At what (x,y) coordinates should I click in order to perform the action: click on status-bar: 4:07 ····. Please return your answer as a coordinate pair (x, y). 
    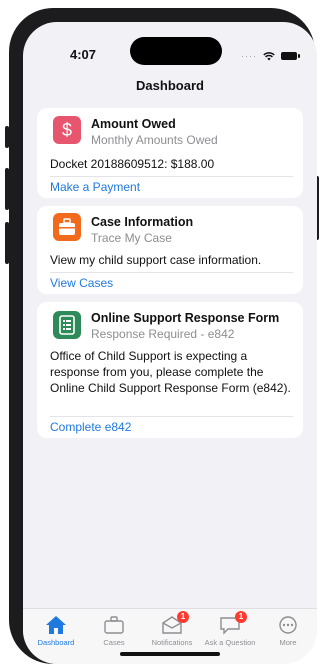
    Looking at the image, I should click on (170, 47).